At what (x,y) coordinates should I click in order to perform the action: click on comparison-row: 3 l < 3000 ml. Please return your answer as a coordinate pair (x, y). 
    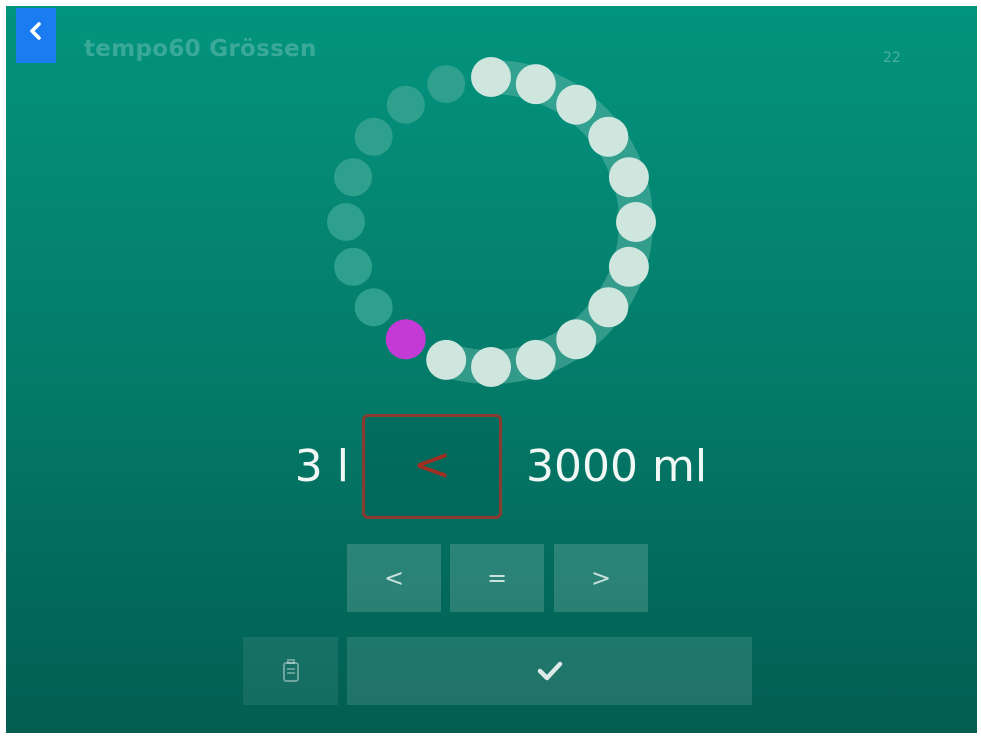
    Looking at the image, I should click on (491, 466).